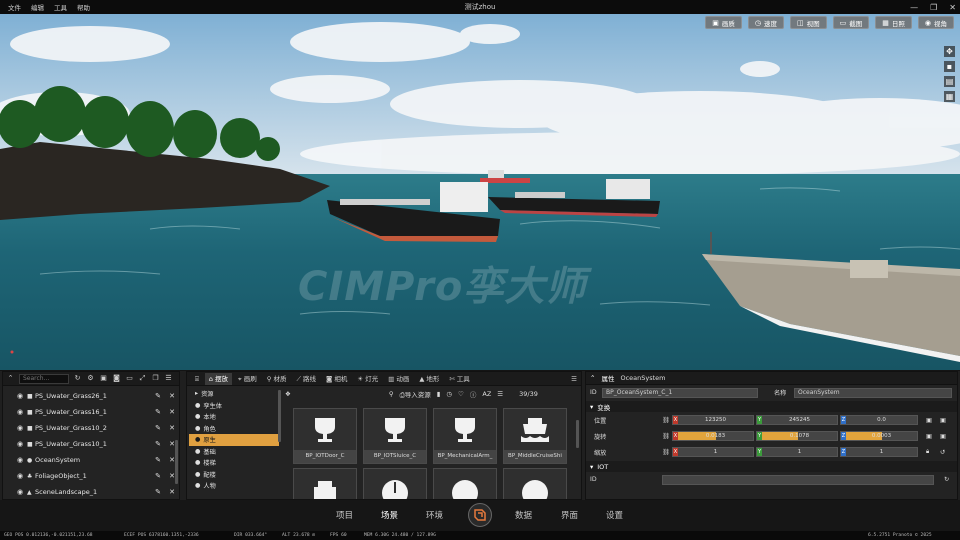 This screenshot has width=960, height=540. Describe the element at coordinates (429, 379) in the screenshot. I see `tab-terrain: ▲ 地形` at that location.